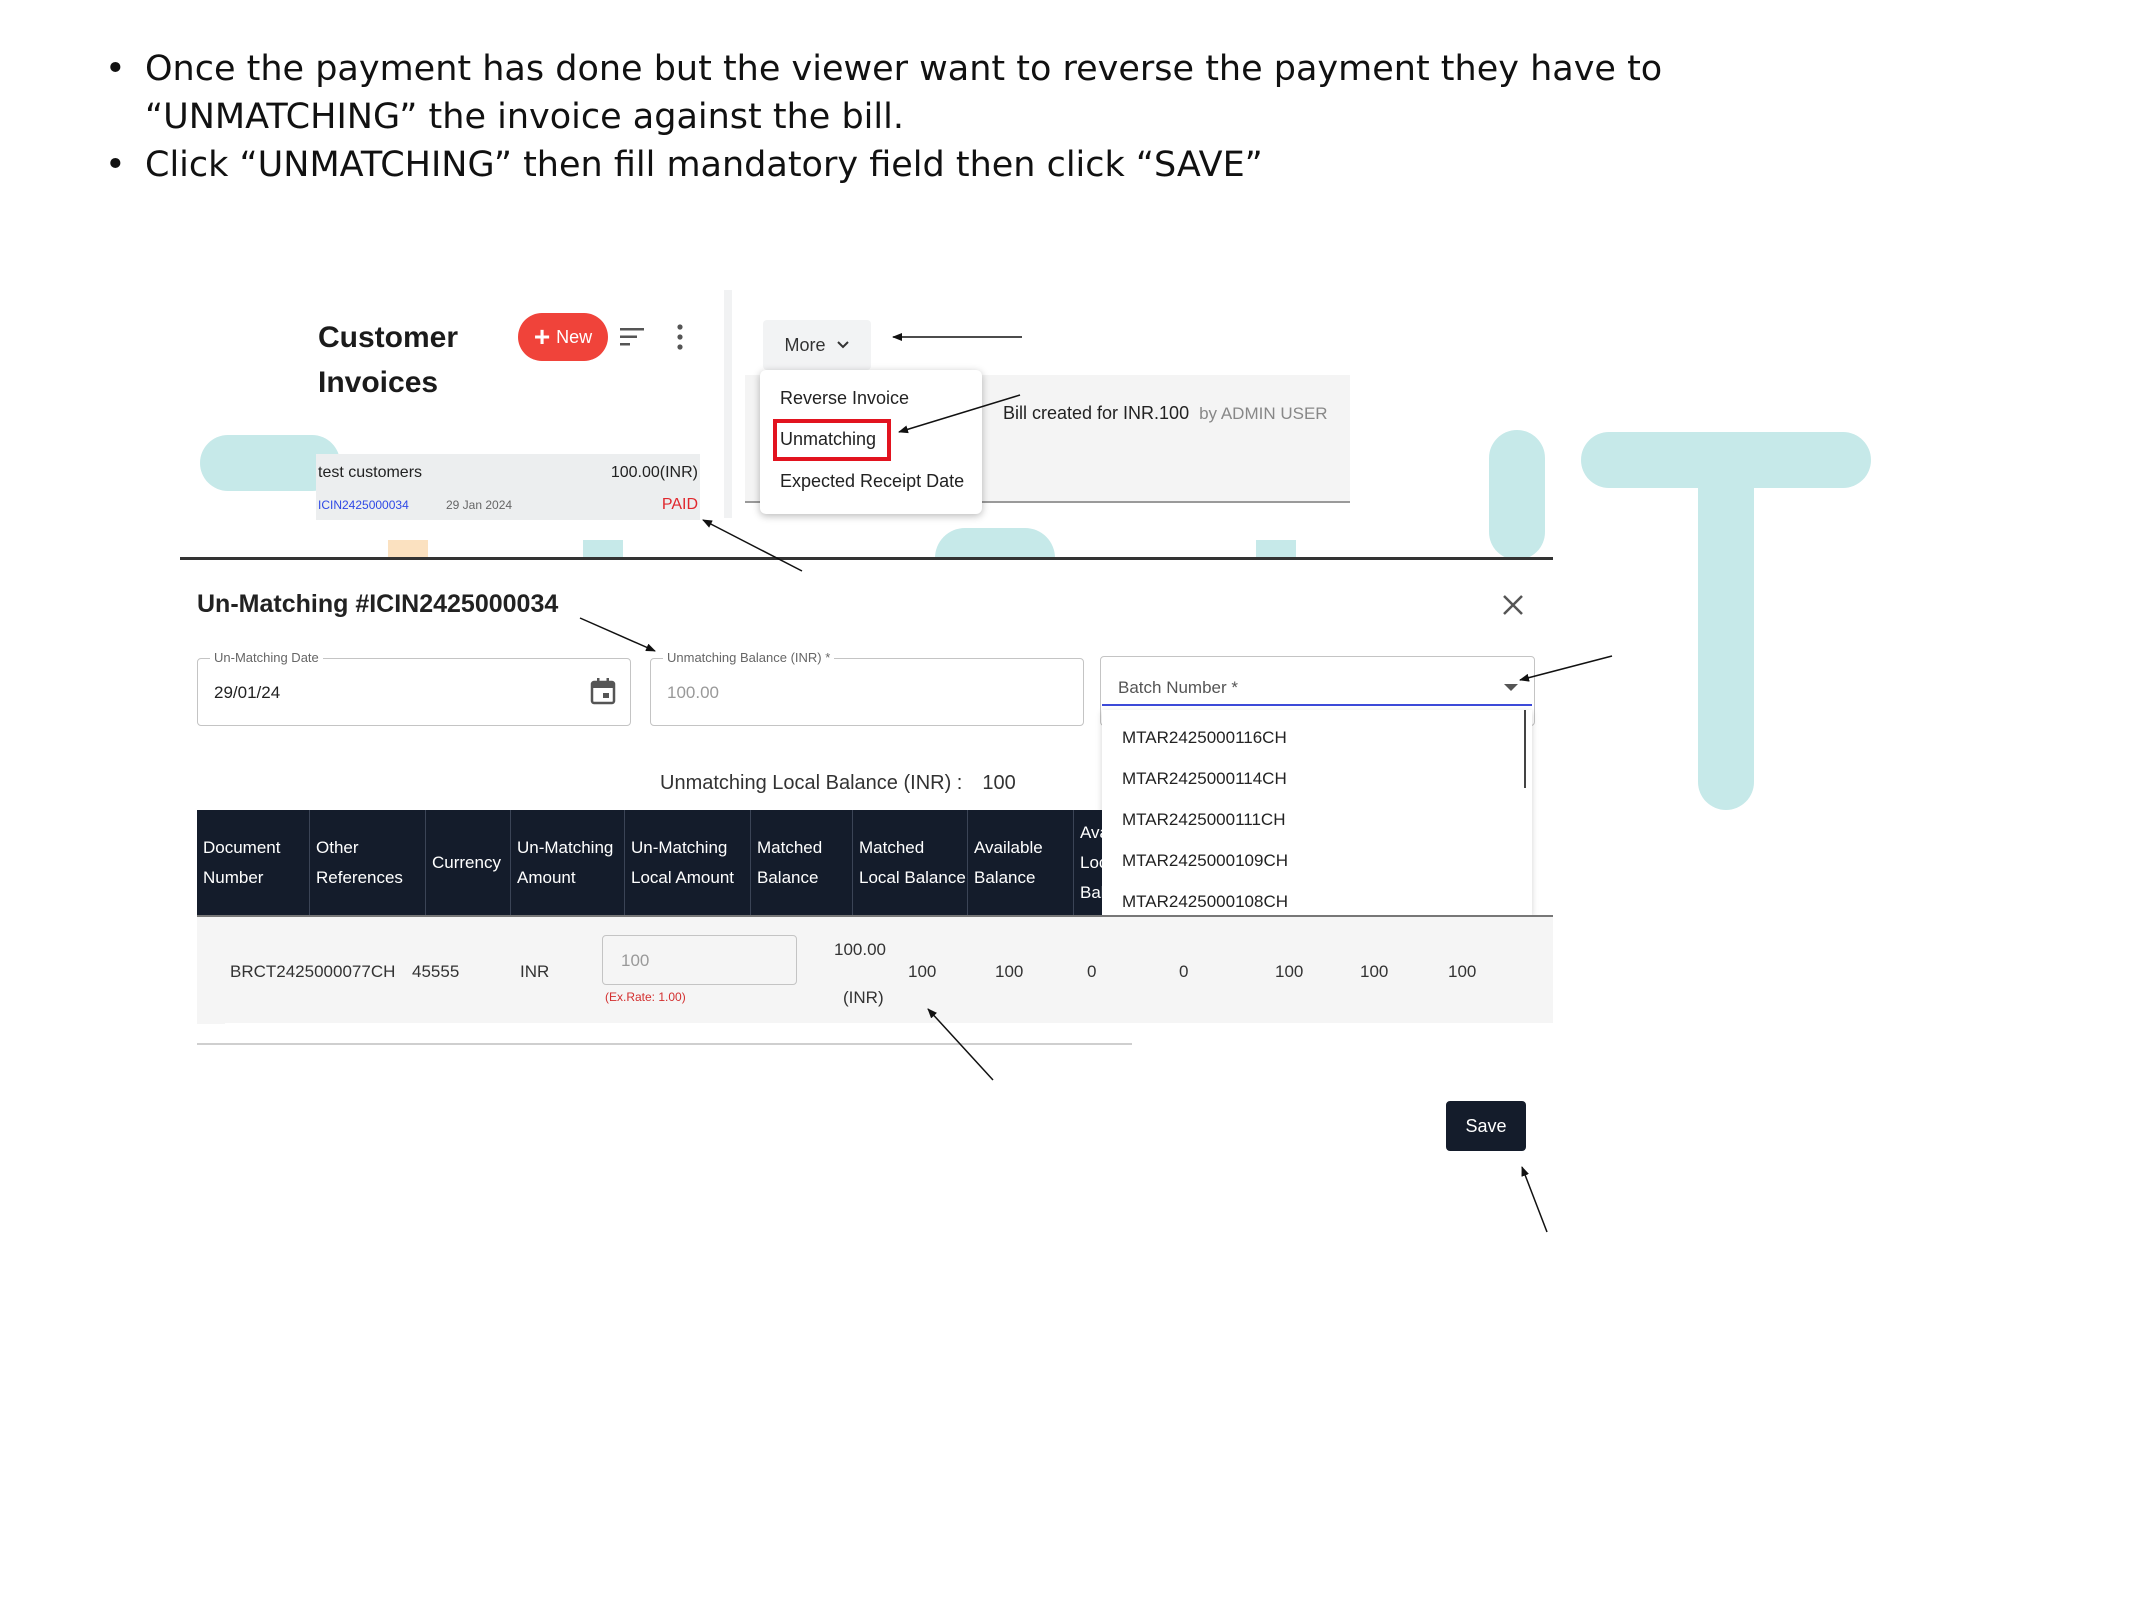 Image resolution: width=2133 pixels, height=1600 pixels. What do you see at coordinates (266, 657) in the screenshot?
I see `field-label: Un-Matching Date` at bounding box center [266, 657].